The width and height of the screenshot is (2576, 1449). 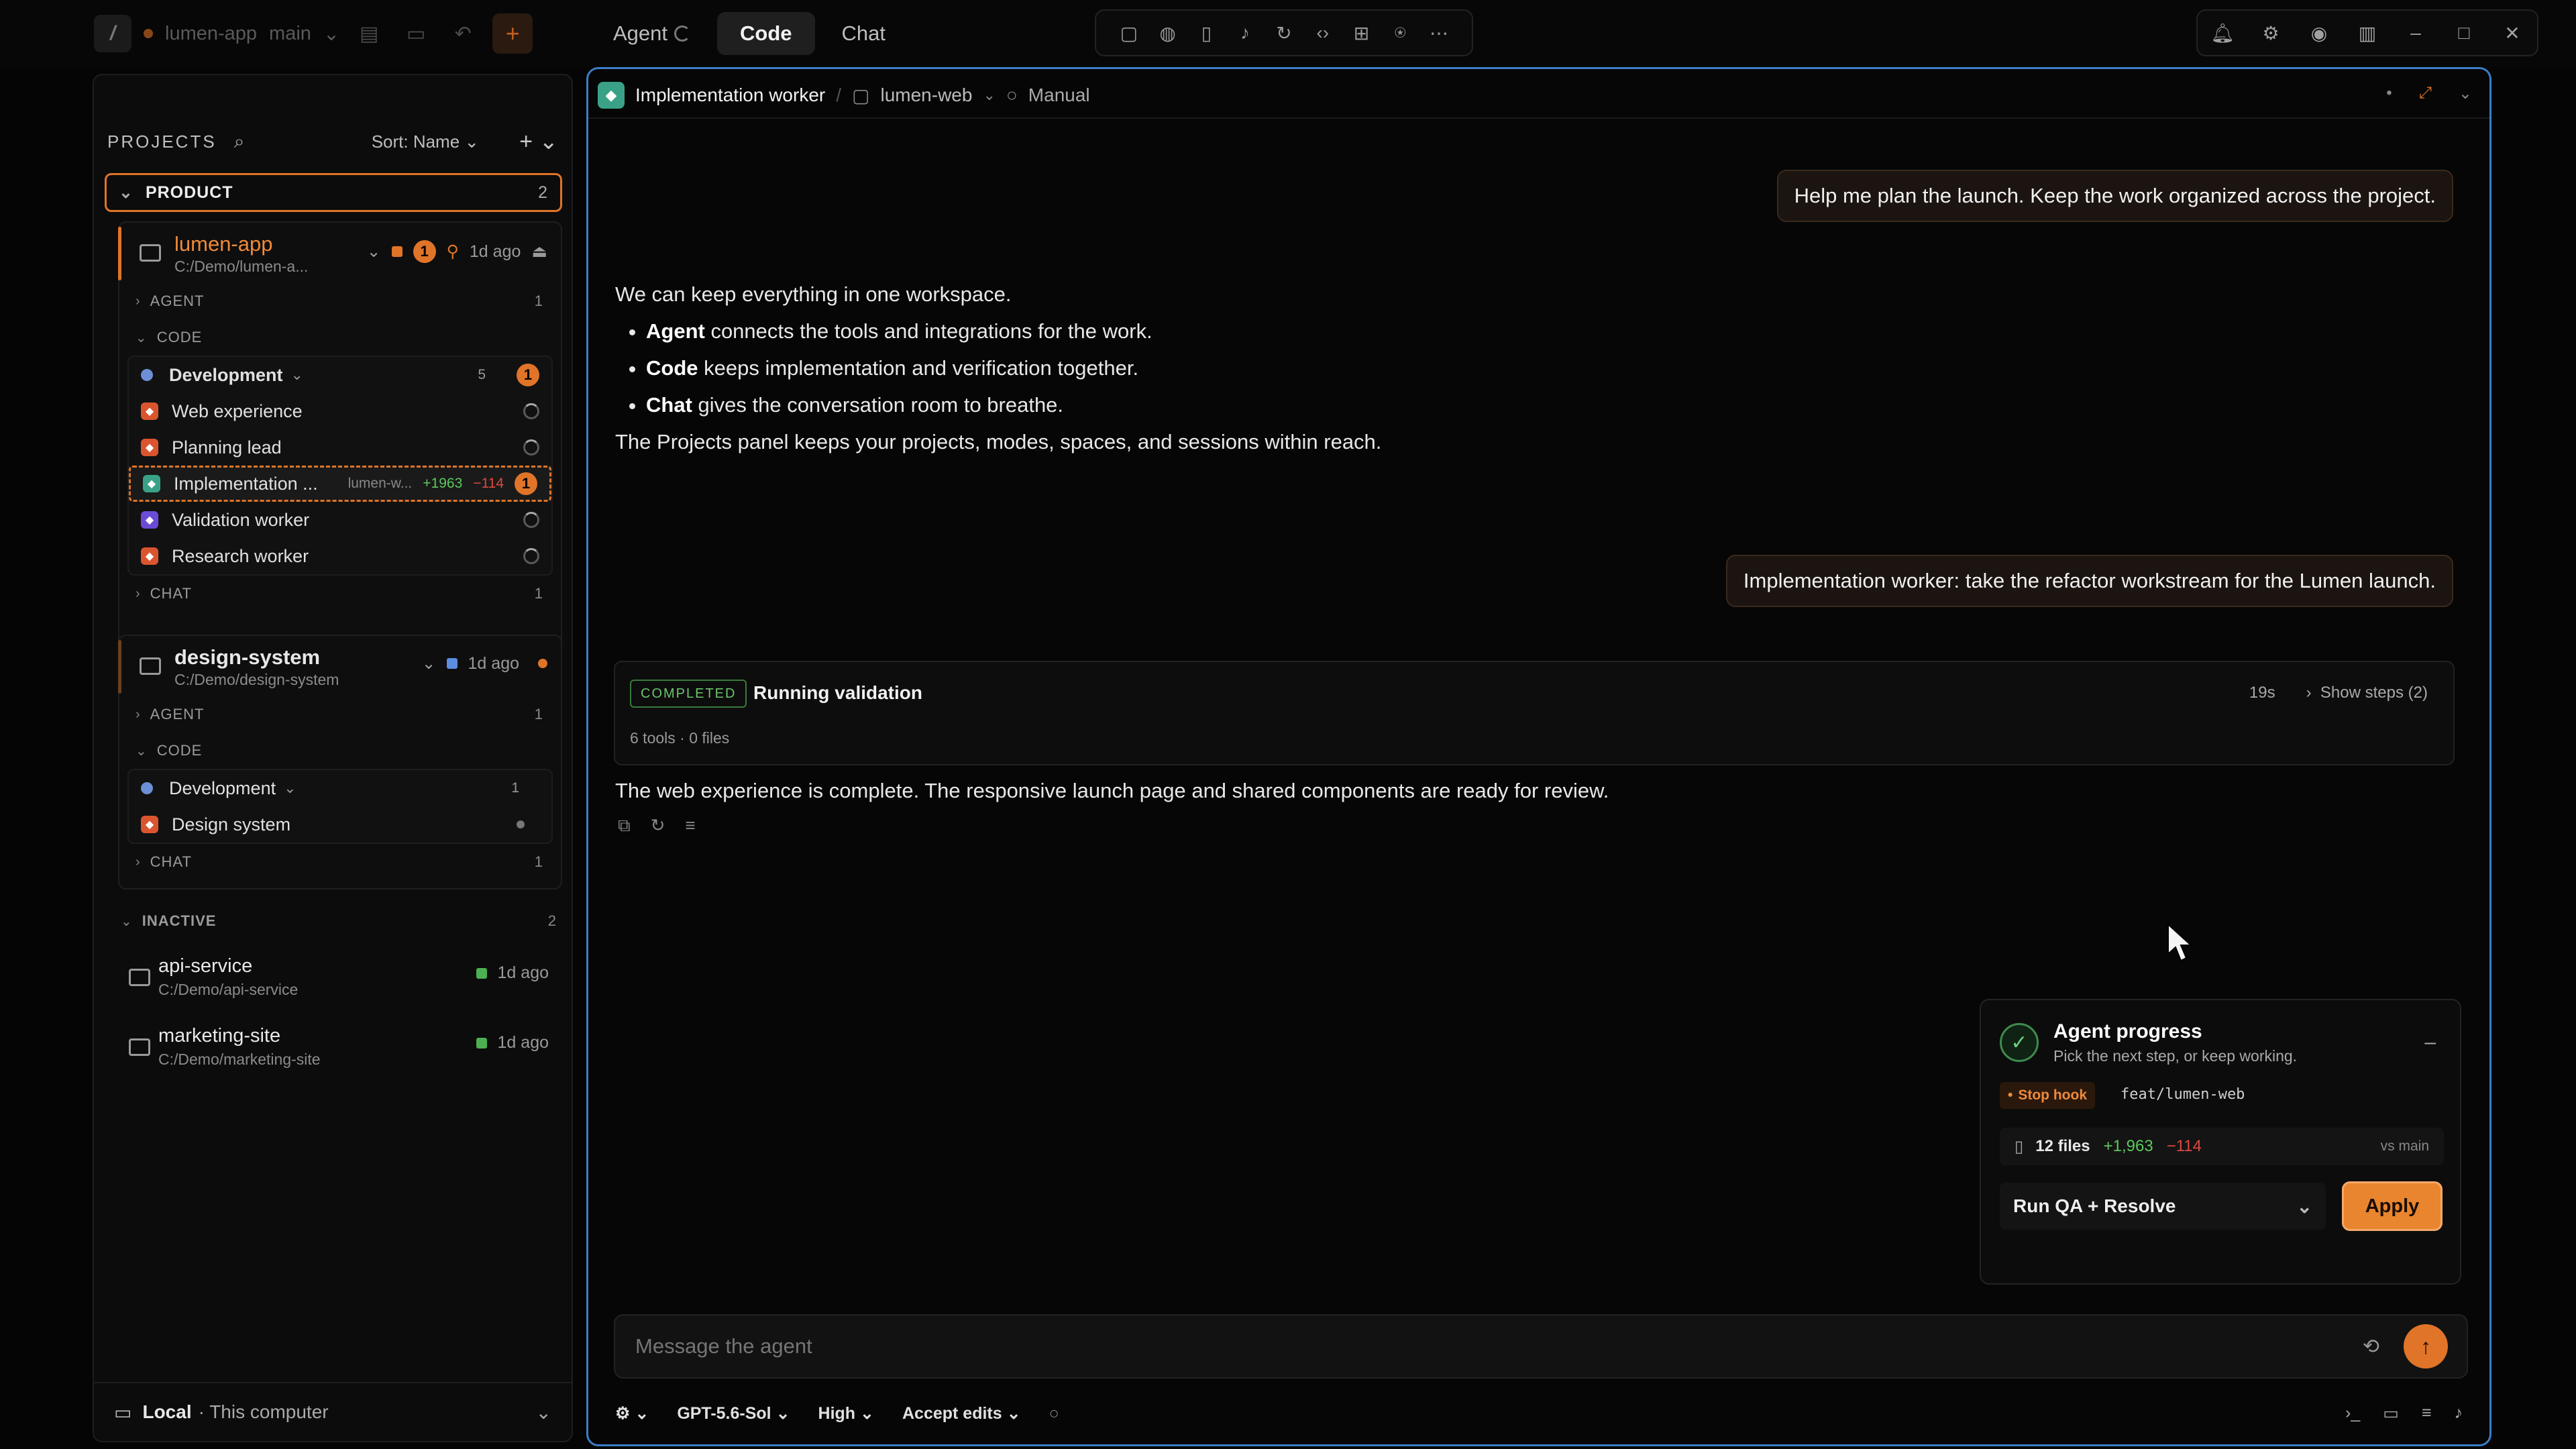 I want to click on next-step-select: Run QA + Resolve ⌄, so click(x=2163, y=1206).